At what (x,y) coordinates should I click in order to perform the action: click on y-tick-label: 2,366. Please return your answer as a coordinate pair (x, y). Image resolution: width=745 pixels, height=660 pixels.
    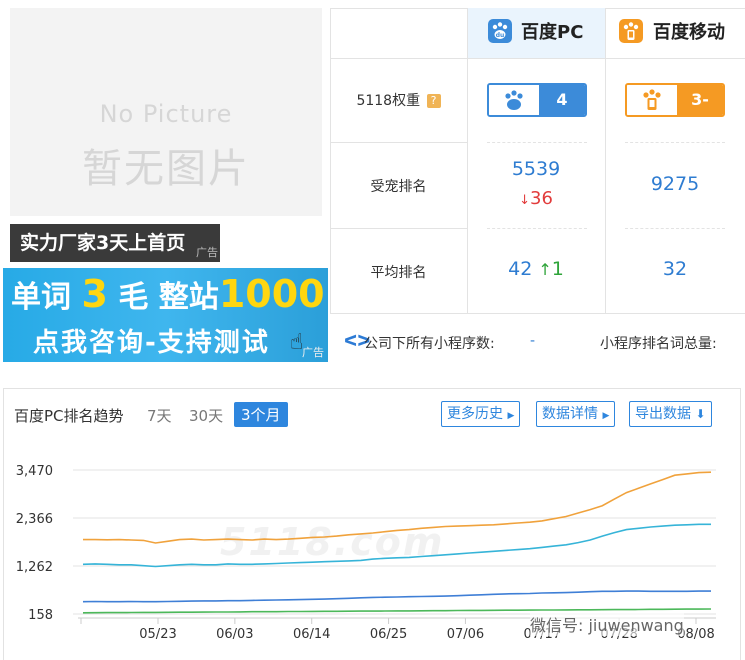
    Looking at the image, I should click on (34, 519).